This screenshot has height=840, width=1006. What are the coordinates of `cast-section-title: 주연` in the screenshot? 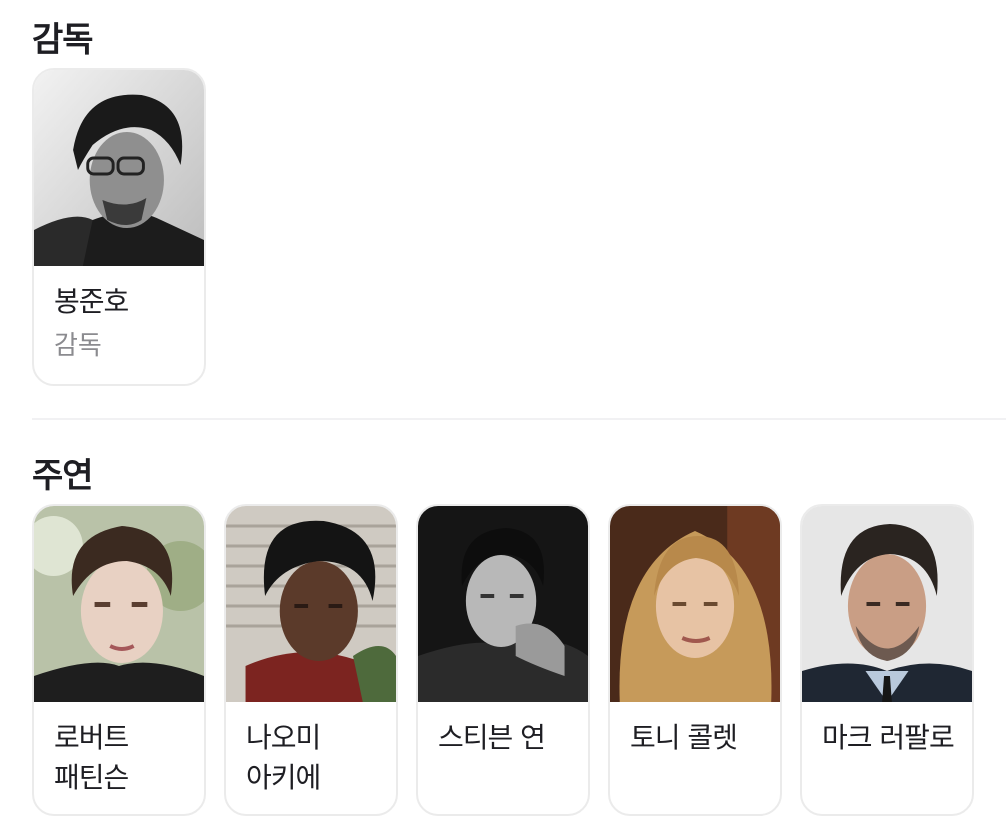 It's located at (63, 476).